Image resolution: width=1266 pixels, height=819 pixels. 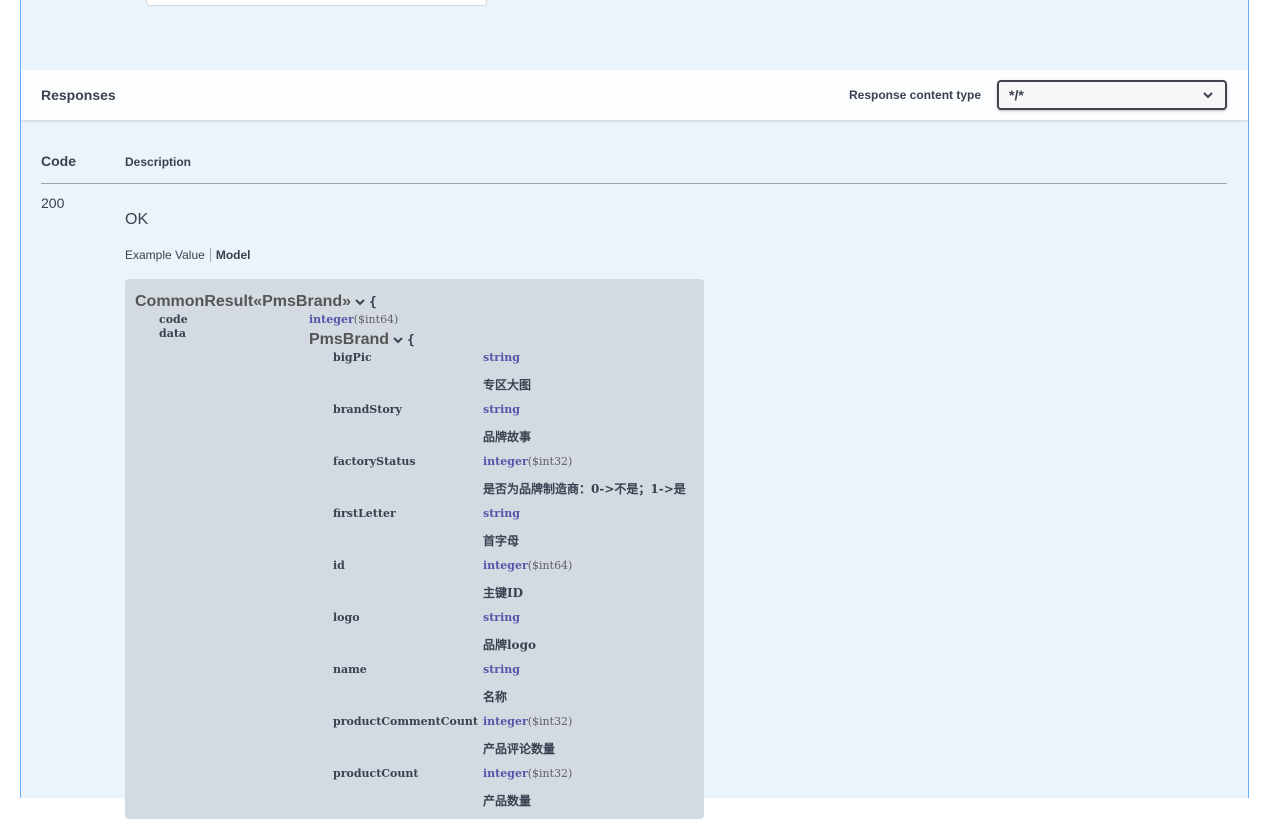 What do you see at coordinates (405, 721) in the screenshot?
I see `property-name: productCommentCount` at bounding box center [405, 721].